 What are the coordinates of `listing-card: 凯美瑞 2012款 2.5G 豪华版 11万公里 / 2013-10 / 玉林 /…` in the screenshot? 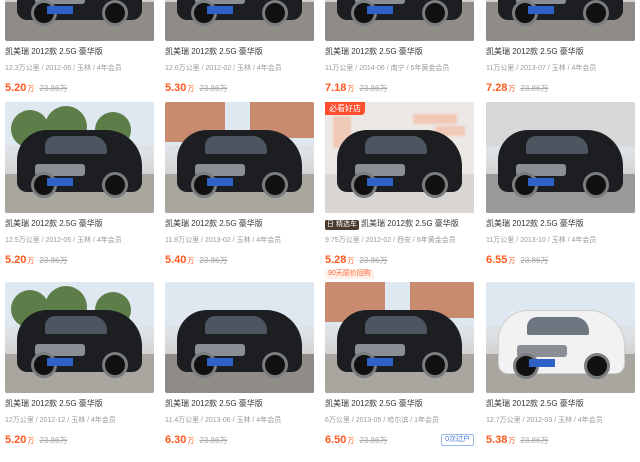 It's located at (560, 192).